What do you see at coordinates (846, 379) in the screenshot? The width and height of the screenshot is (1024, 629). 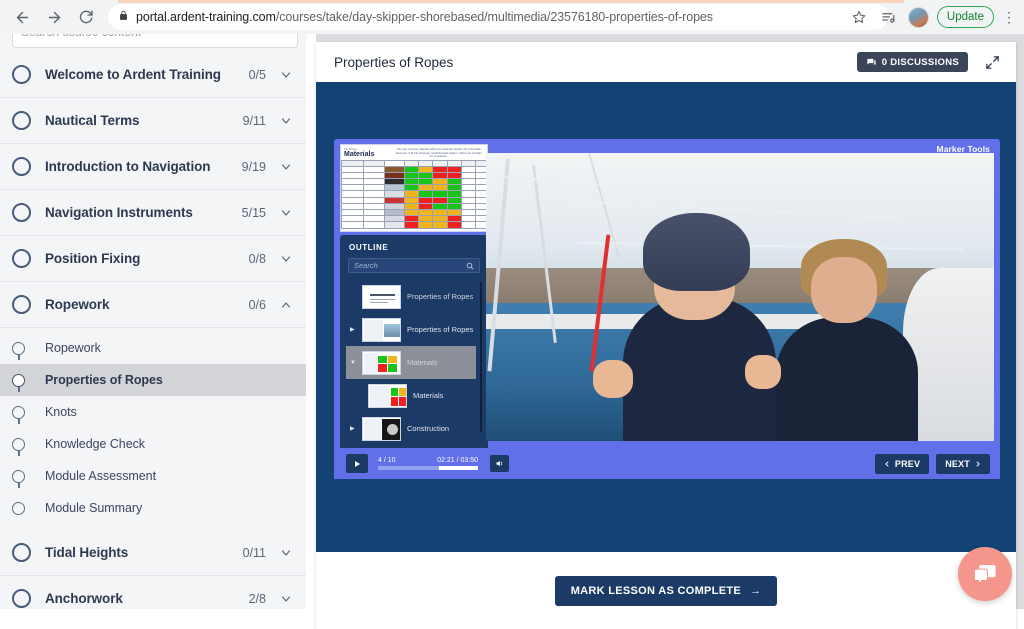 I see `video-person-second` at bounding box center [846, 379].